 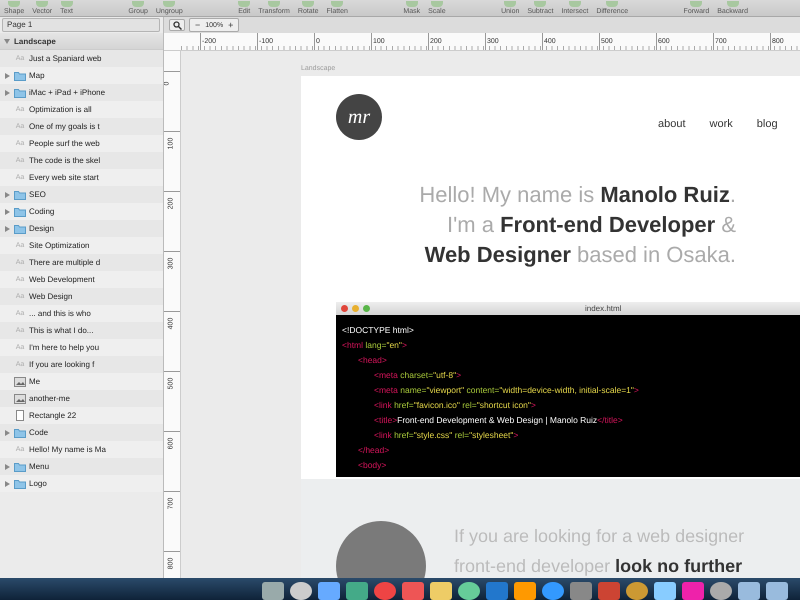 I want to click on code-line: <html lang="en">, so click(x=374, y=345).